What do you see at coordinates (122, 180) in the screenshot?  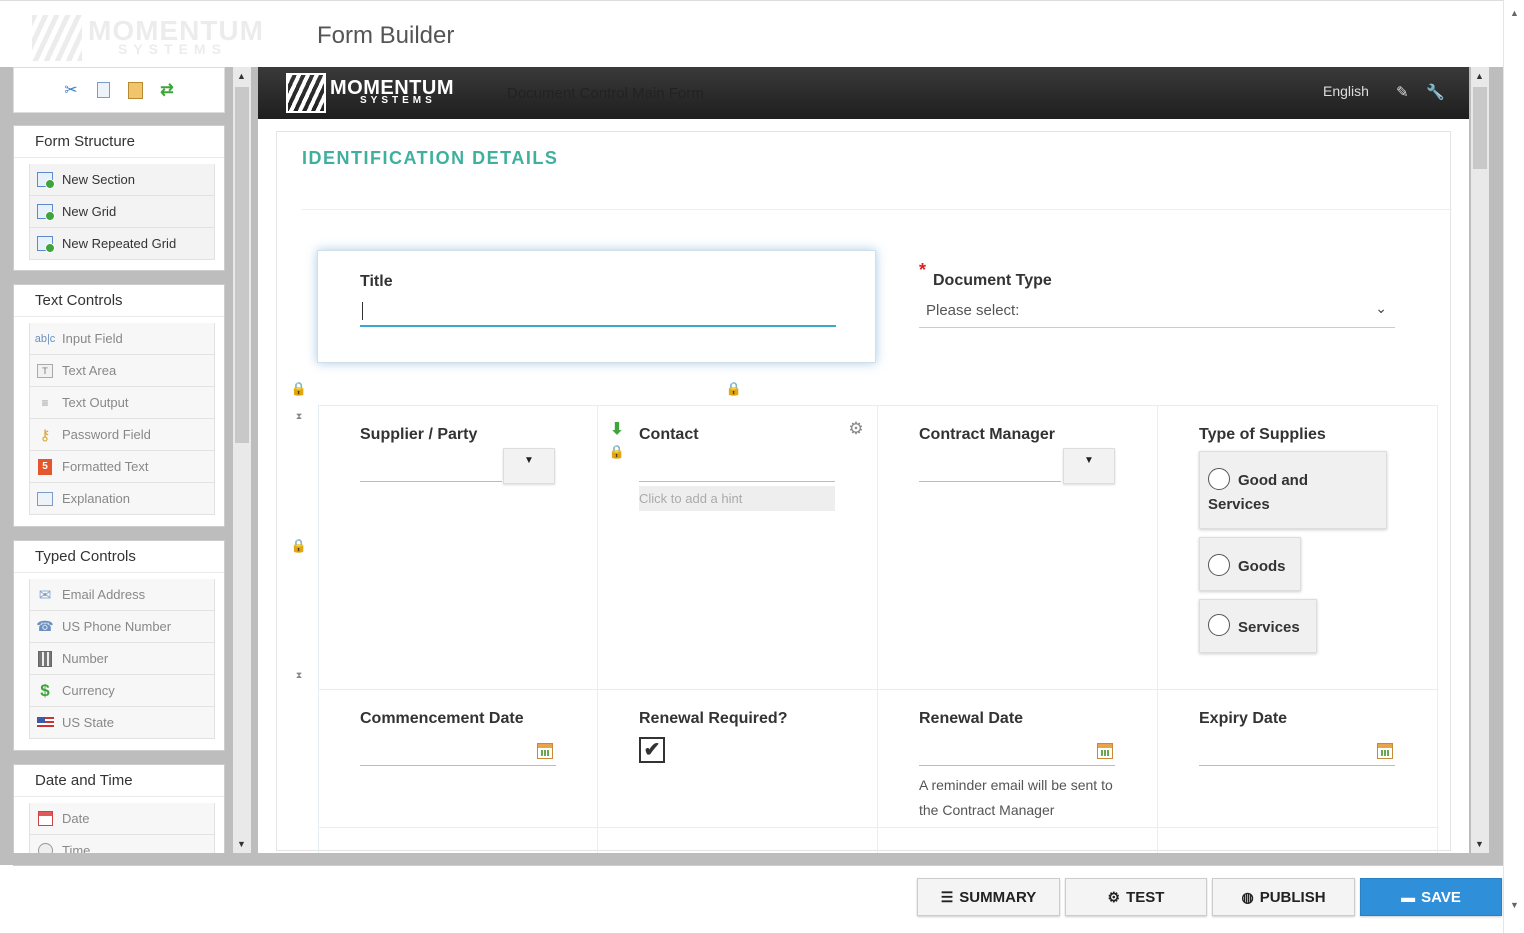 I see `palette-item-new-section: New Section` at bounding box center [122, 180].